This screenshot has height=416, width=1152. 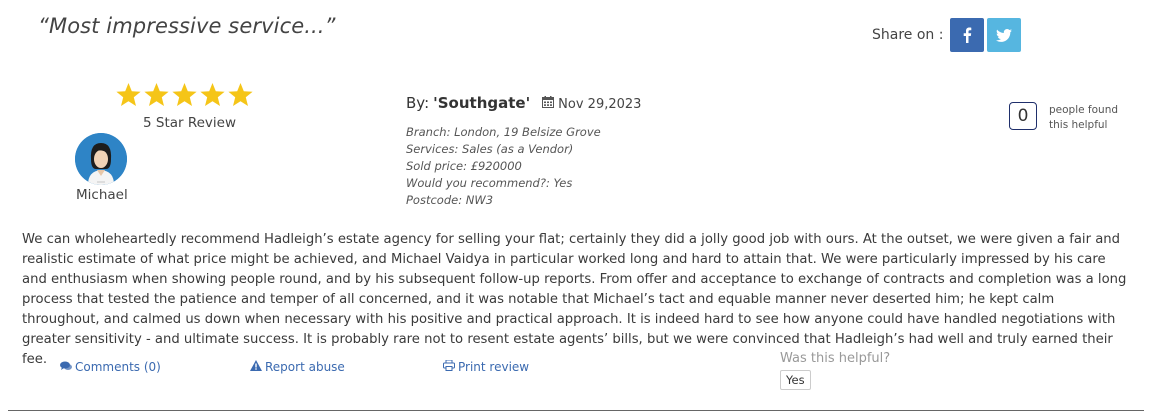 I want to click on detail-sold-price: Sold price: £920000, so click(x=464, y=166).